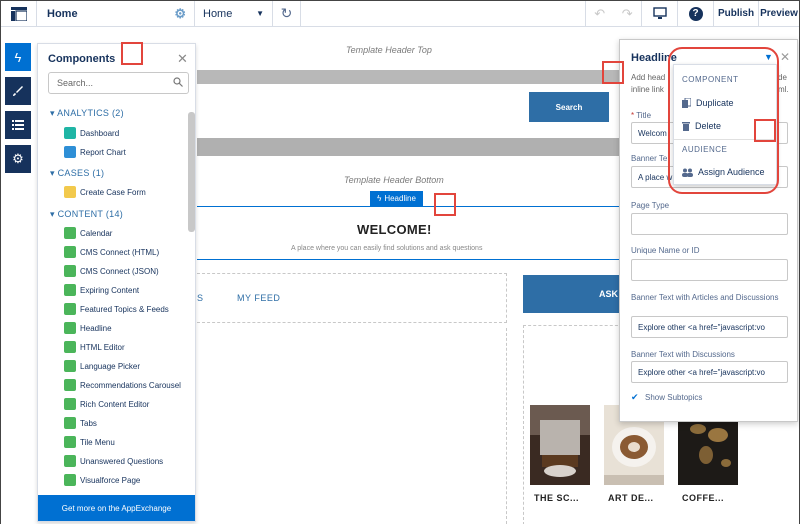 This screenshot has height=524, width=800. Describe the element at coordinates (81, 173) in the screenshot. I see `category-label: CASES (1)` at that location.